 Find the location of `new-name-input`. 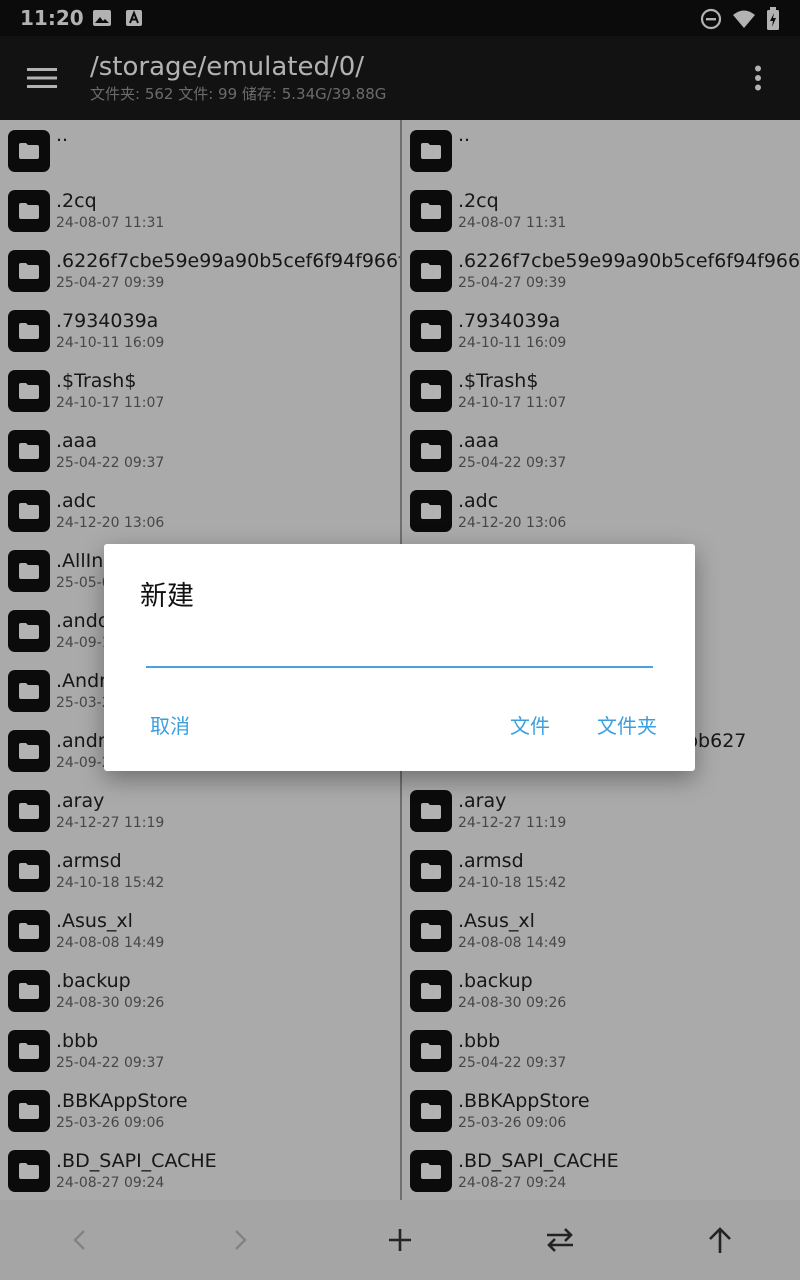

new-name-input is located at coordinates (399, 654).